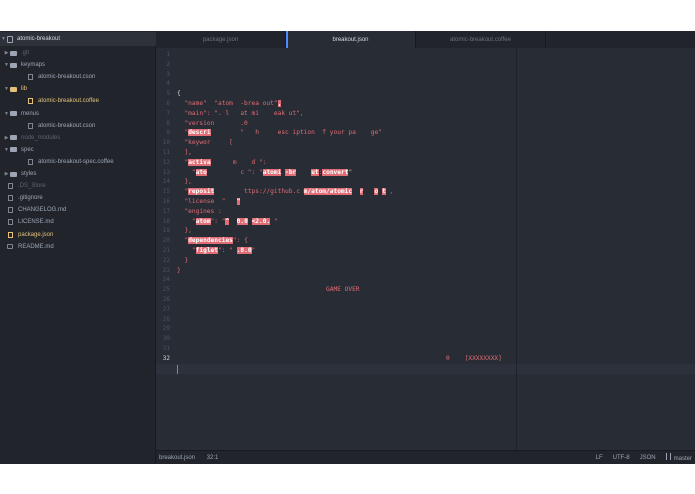 This screenshot has height=494, width=695. What do you see at coordinates (166, 231) in the screenshot?
I see `line-number: 19` at bounding box center [166, 231].